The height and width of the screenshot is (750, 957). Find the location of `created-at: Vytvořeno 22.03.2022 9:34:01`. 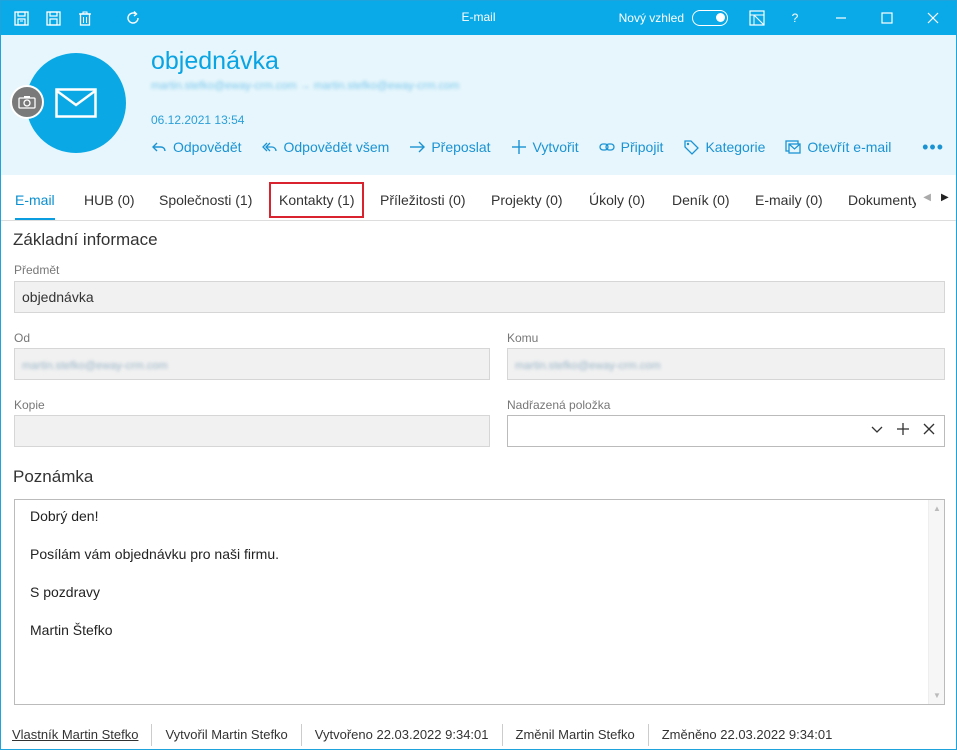

created-at: Vytvořeno 22.03.2022 9:34:01 is located at coordinates (402, 735).